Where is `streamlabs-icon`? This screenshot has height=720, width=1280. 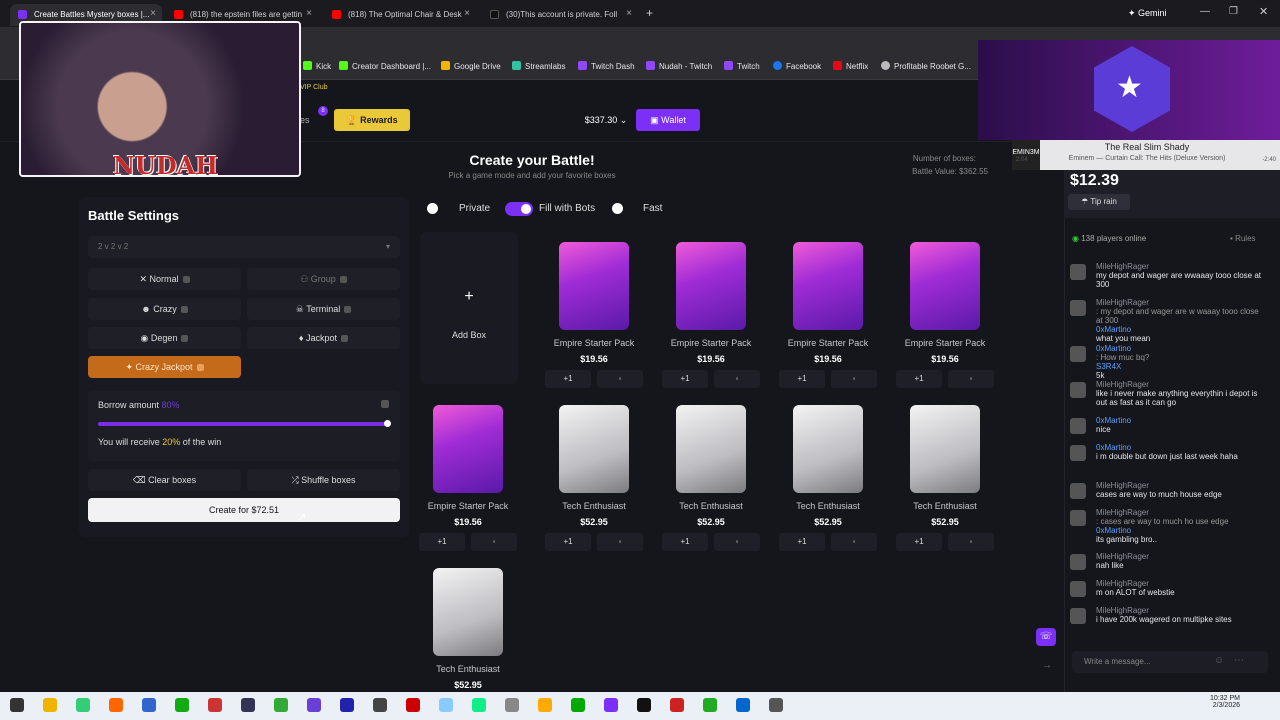
streamlabs-icon is located at coordinates (215, 705).